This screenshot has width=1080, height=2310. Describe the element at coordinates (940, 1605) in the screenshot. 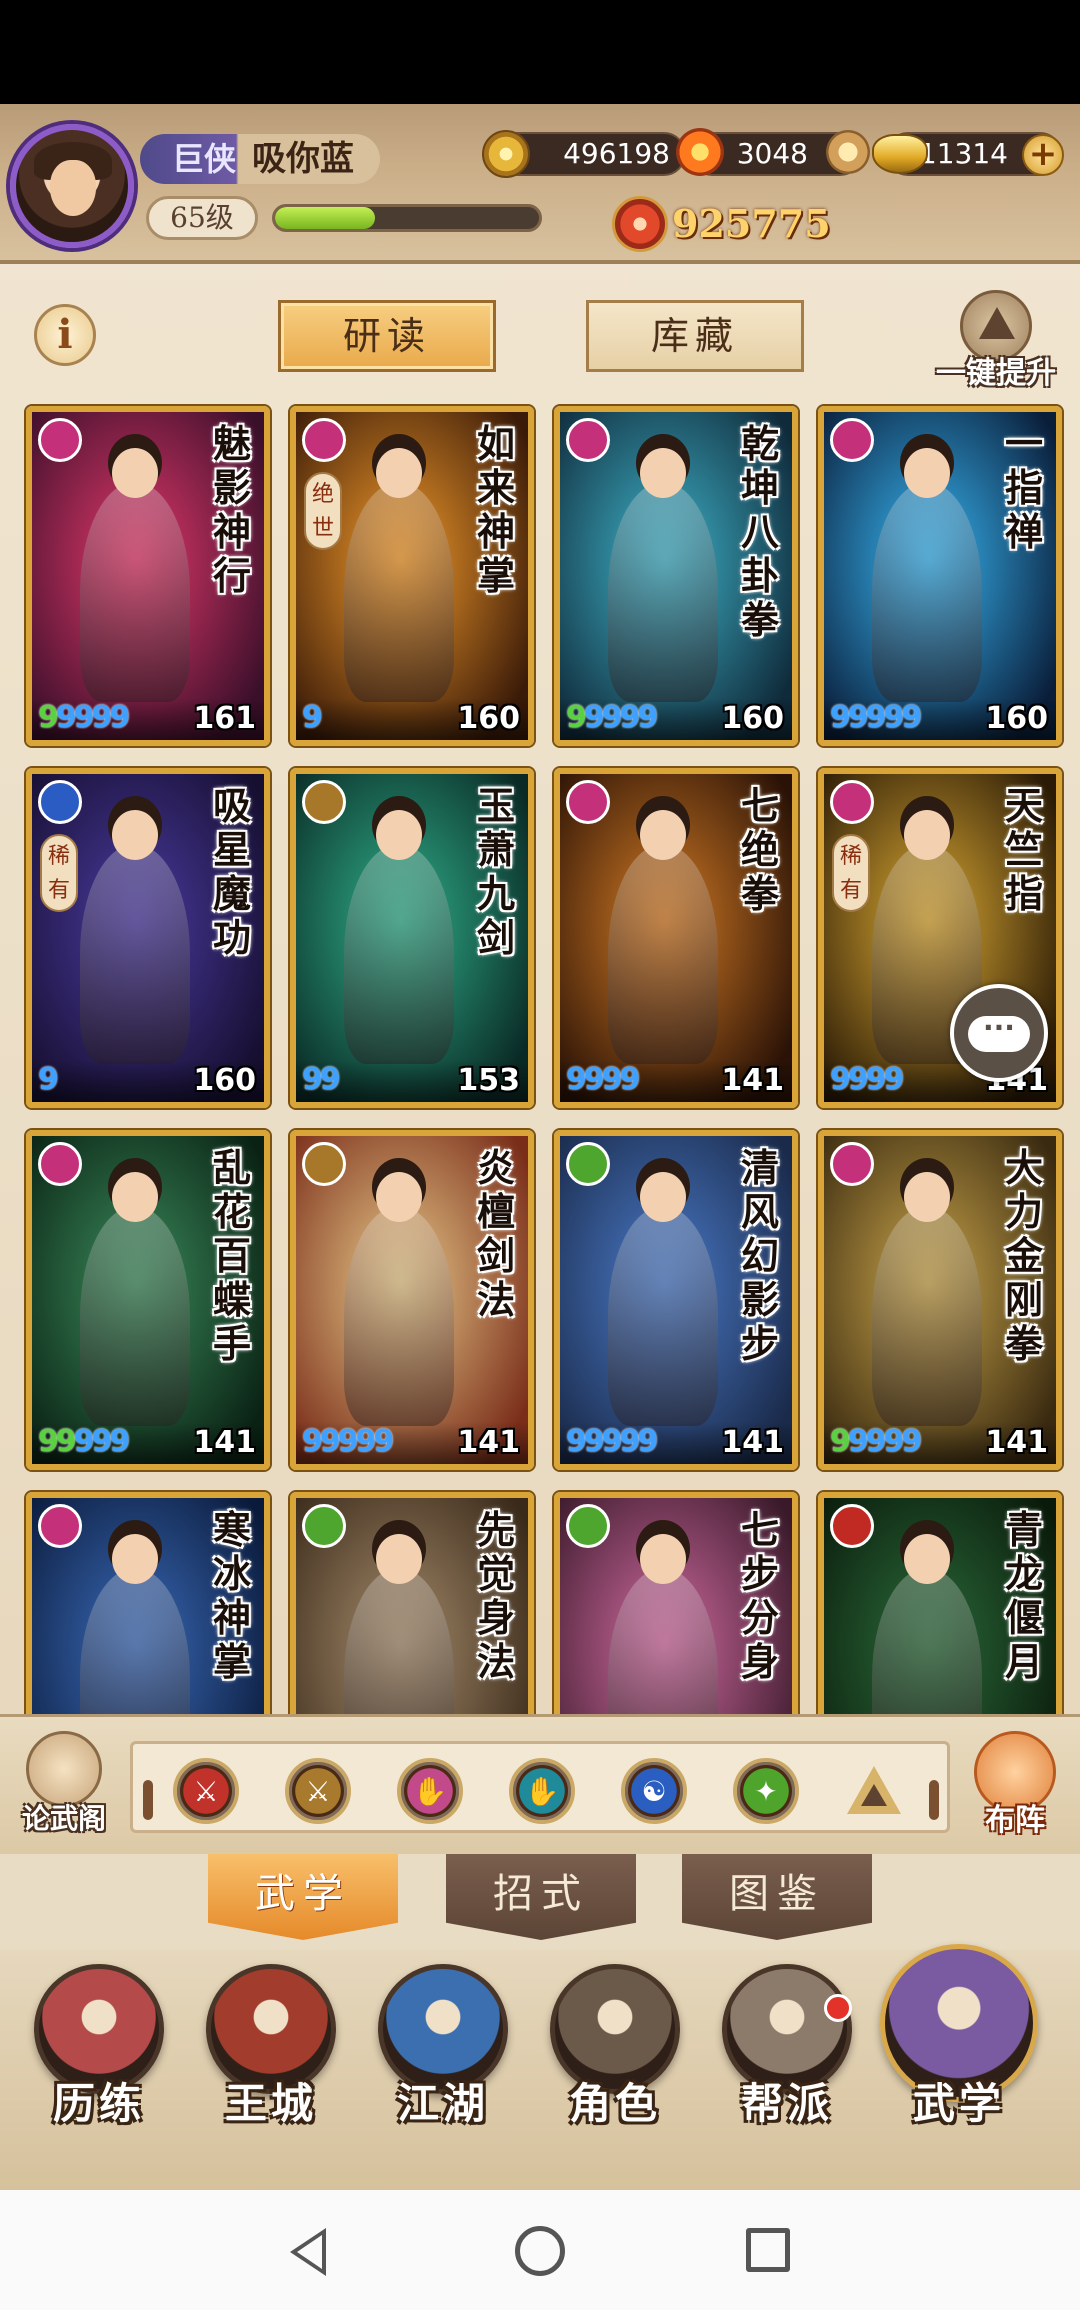

I see `martial-art-card: 青龙偃月` at that location.